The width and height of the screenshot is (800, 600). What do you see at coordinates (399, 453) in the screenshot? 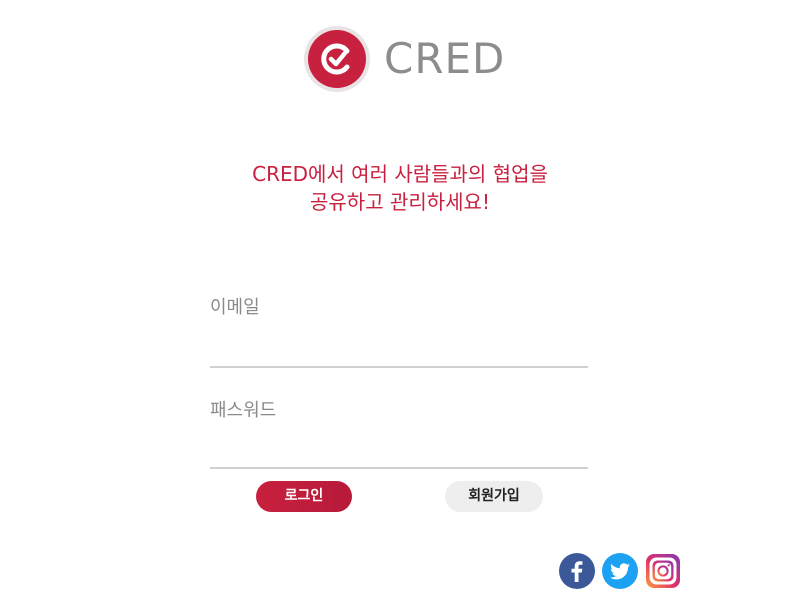
I see `password-input` at bounding box center [399, 453].